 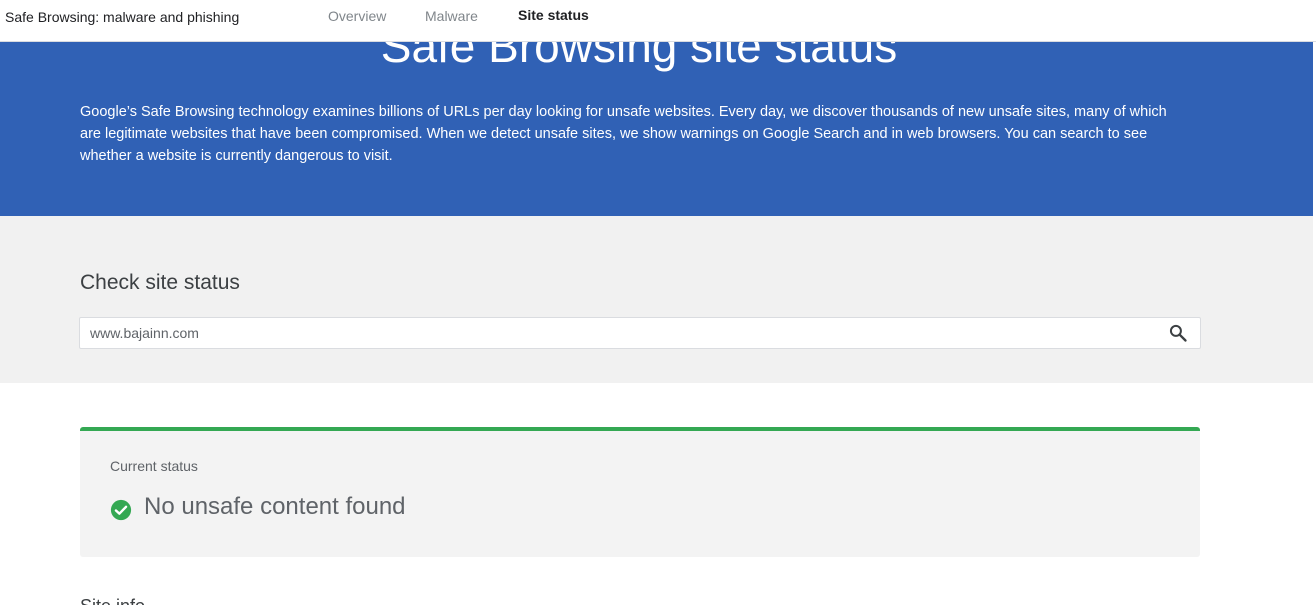 What do you see at coordinates (620, 333) in the screenshot?
I see `search-input` at bounding box center [620, 333].